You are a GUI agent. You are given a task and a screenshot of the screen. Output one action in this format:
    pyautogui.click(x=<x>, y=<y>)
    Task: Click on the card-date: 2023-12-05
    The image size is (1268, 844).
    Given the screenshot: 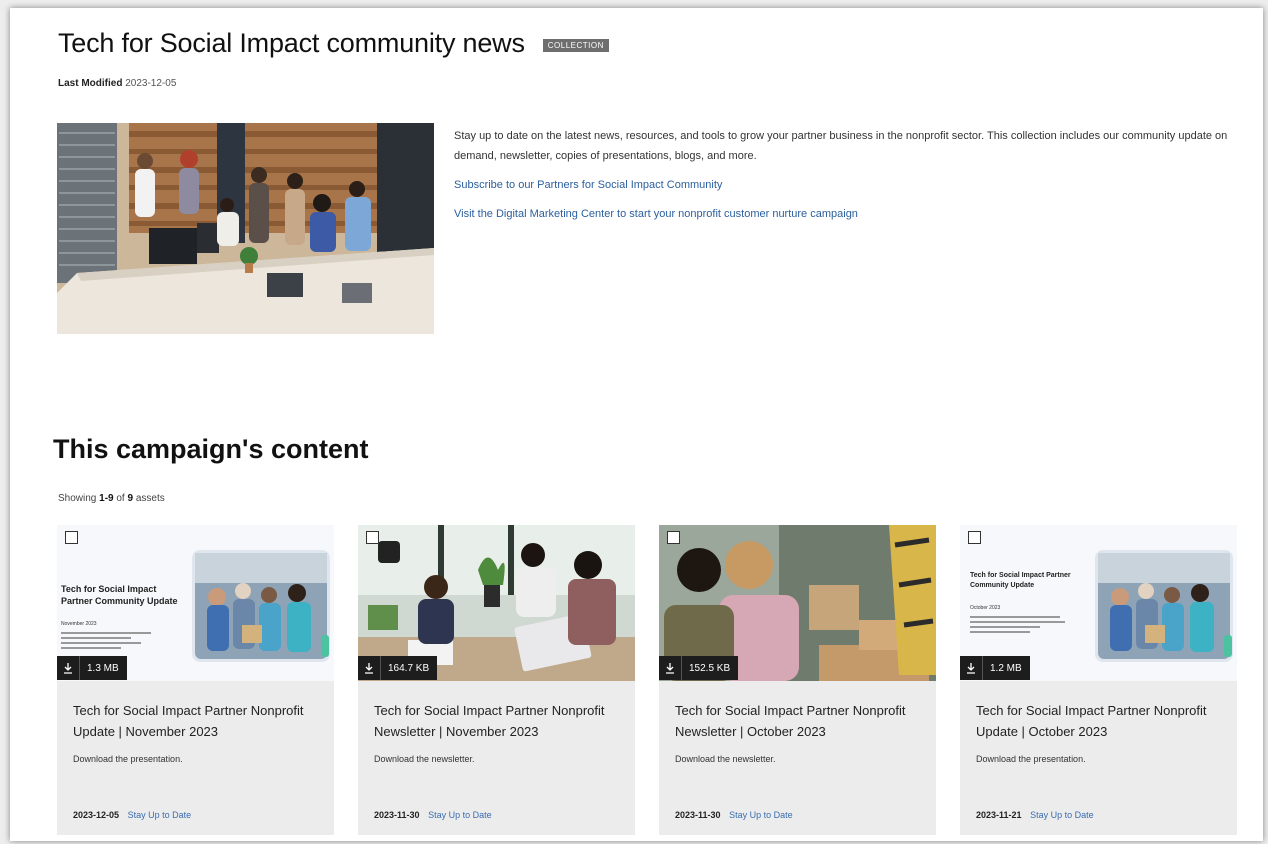 What is the action you would take?
    pyautogui.click(x=96, y=815)
    